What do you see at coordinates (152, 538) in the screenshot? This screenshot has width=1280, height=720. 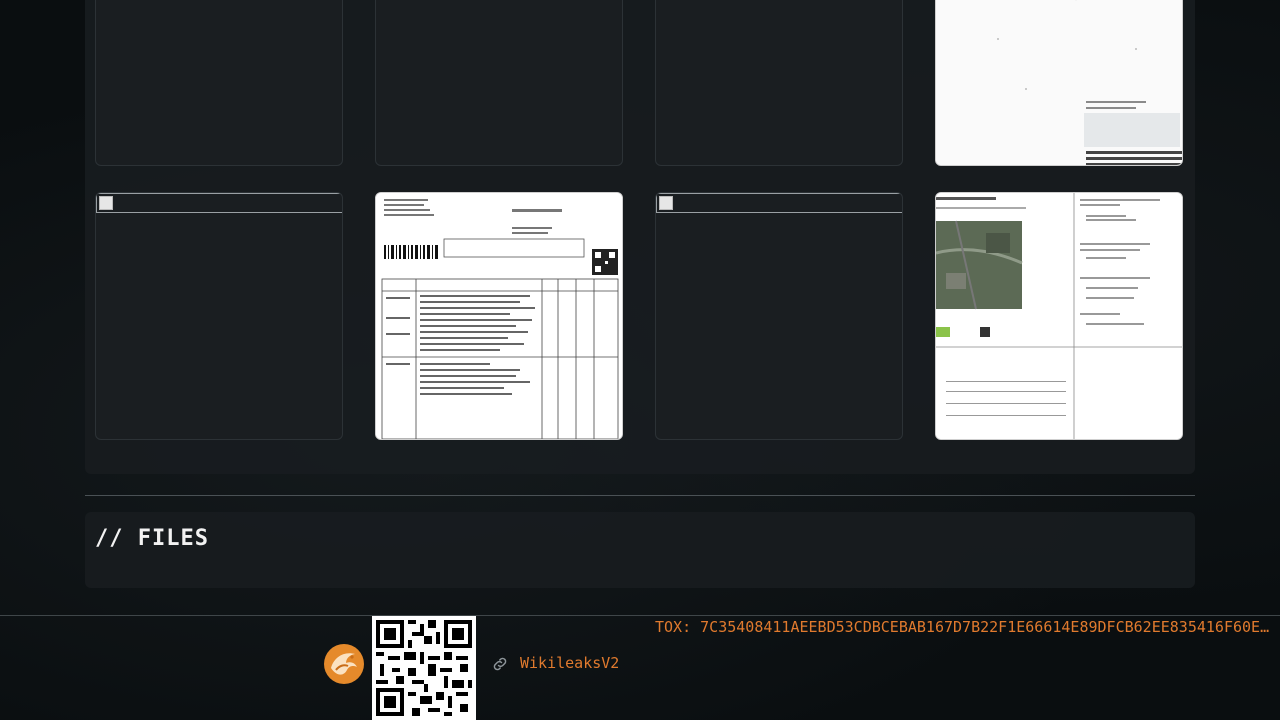 I see `files-section-title: // FILES` at bounding box center [152, 538].